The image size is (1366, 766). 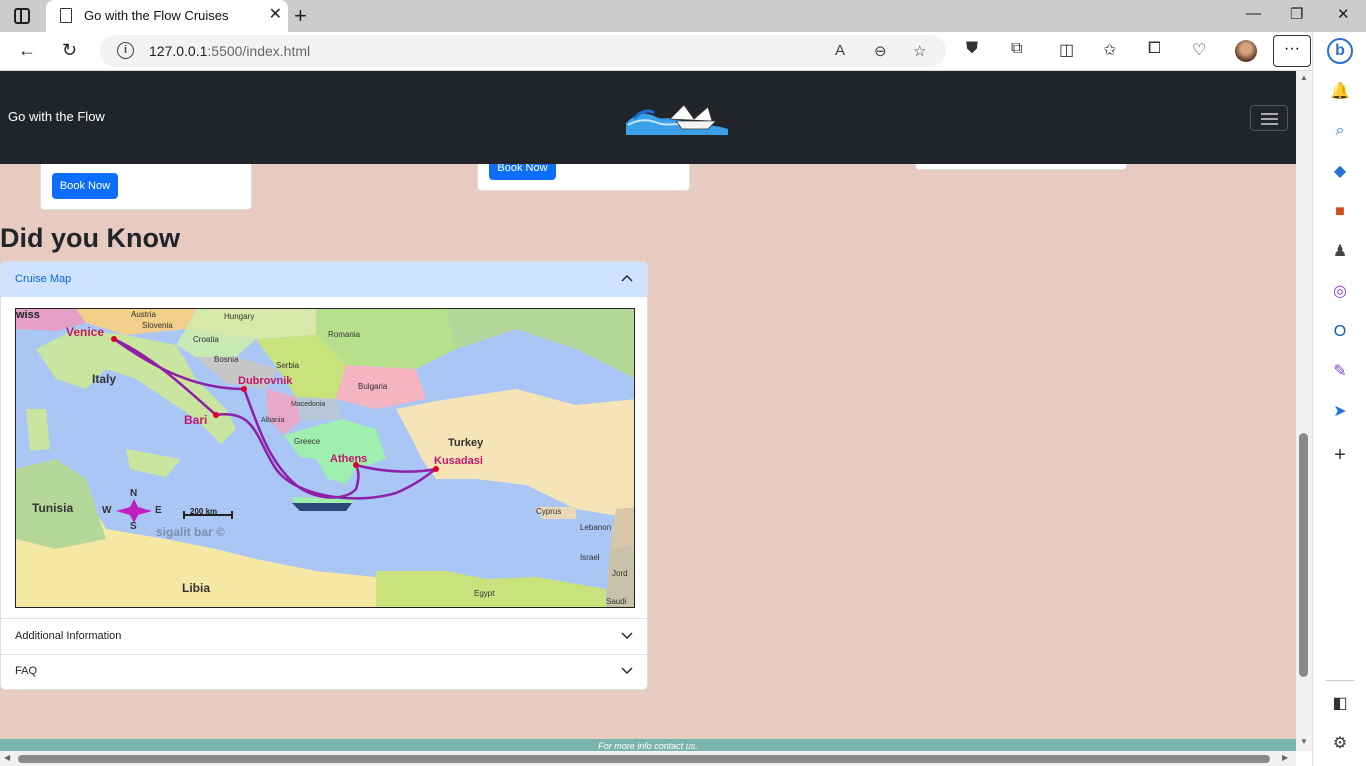 What do you see at coordinates (1340, 372) in the screenshot?
I see `designer-icon: ✎` at bounding box center [1340, 372].